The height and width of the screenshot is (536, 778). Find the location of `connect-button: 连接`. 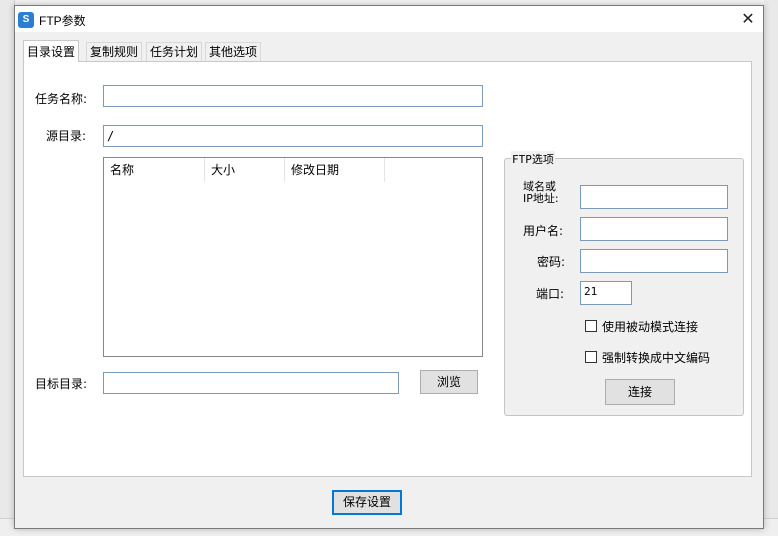

connect-button: 连接 is located at coordinates (640, 392).